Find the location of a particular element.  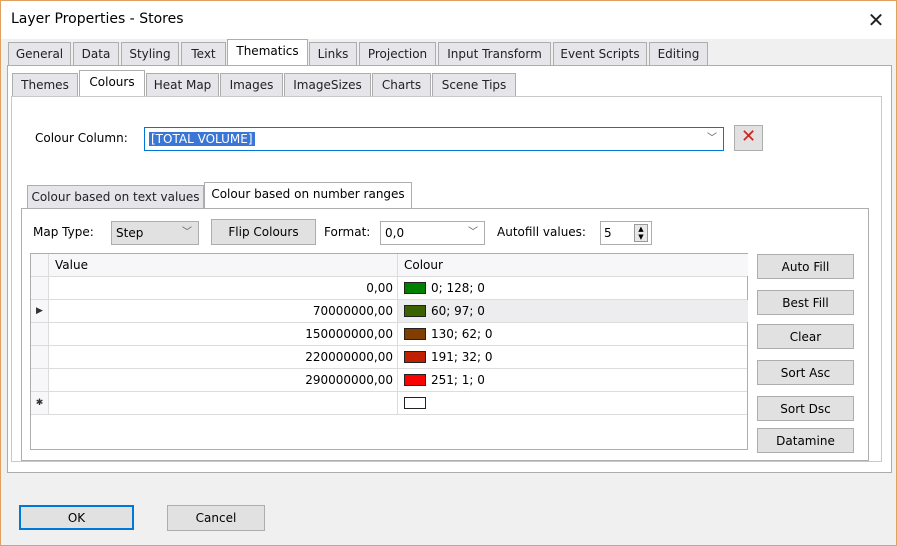

tab-heat-map: Heat Map is located at coordinates (182, 85).